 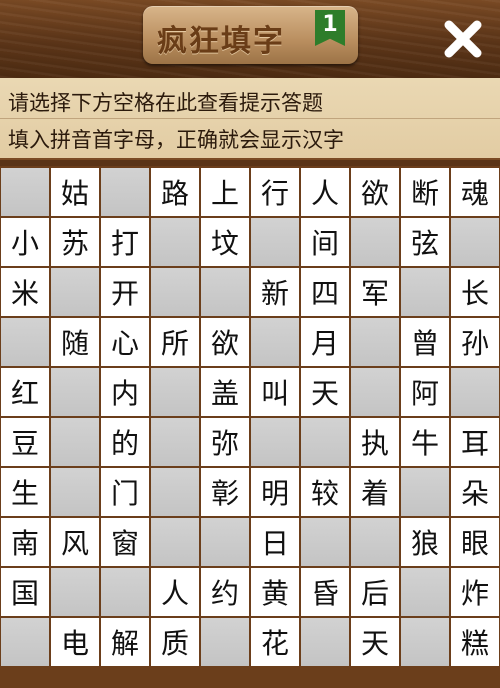 I want to click on grid-cell-letter: 开, so click(x=125, y=292).